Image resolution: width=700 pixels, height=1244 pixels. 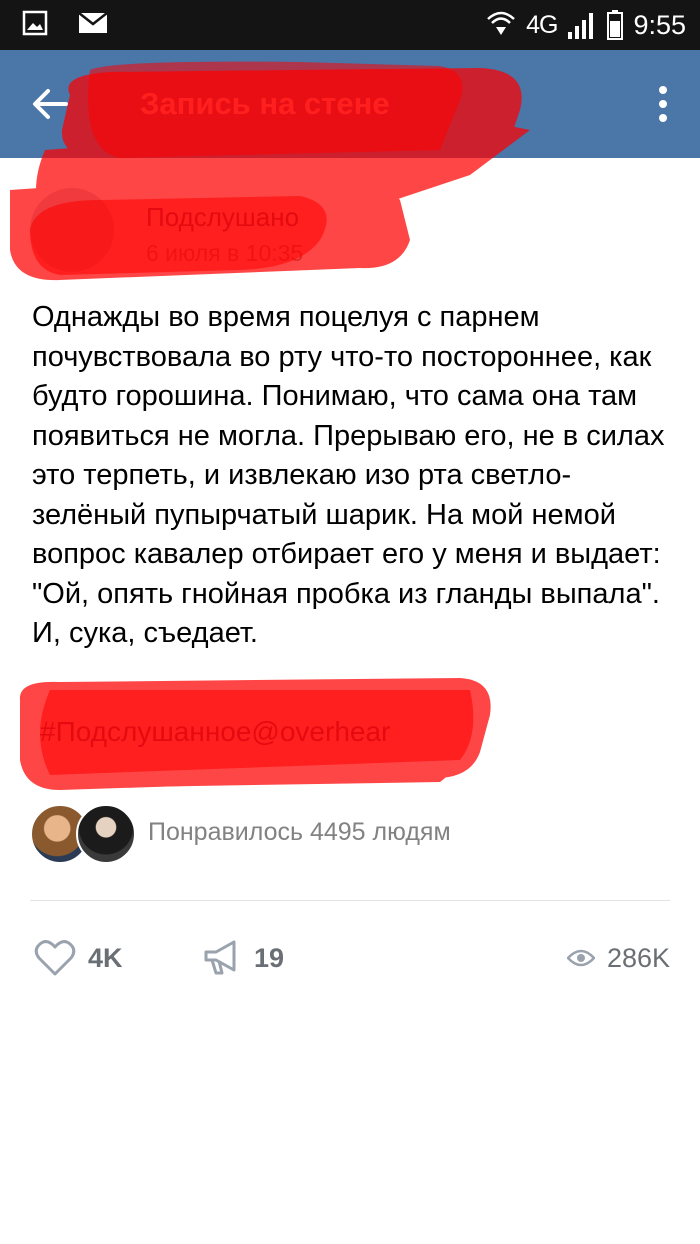 What do you see at coordinates (580, 958) in the screenshot?
I see `eye-icon` at bounding box center [580, 958].